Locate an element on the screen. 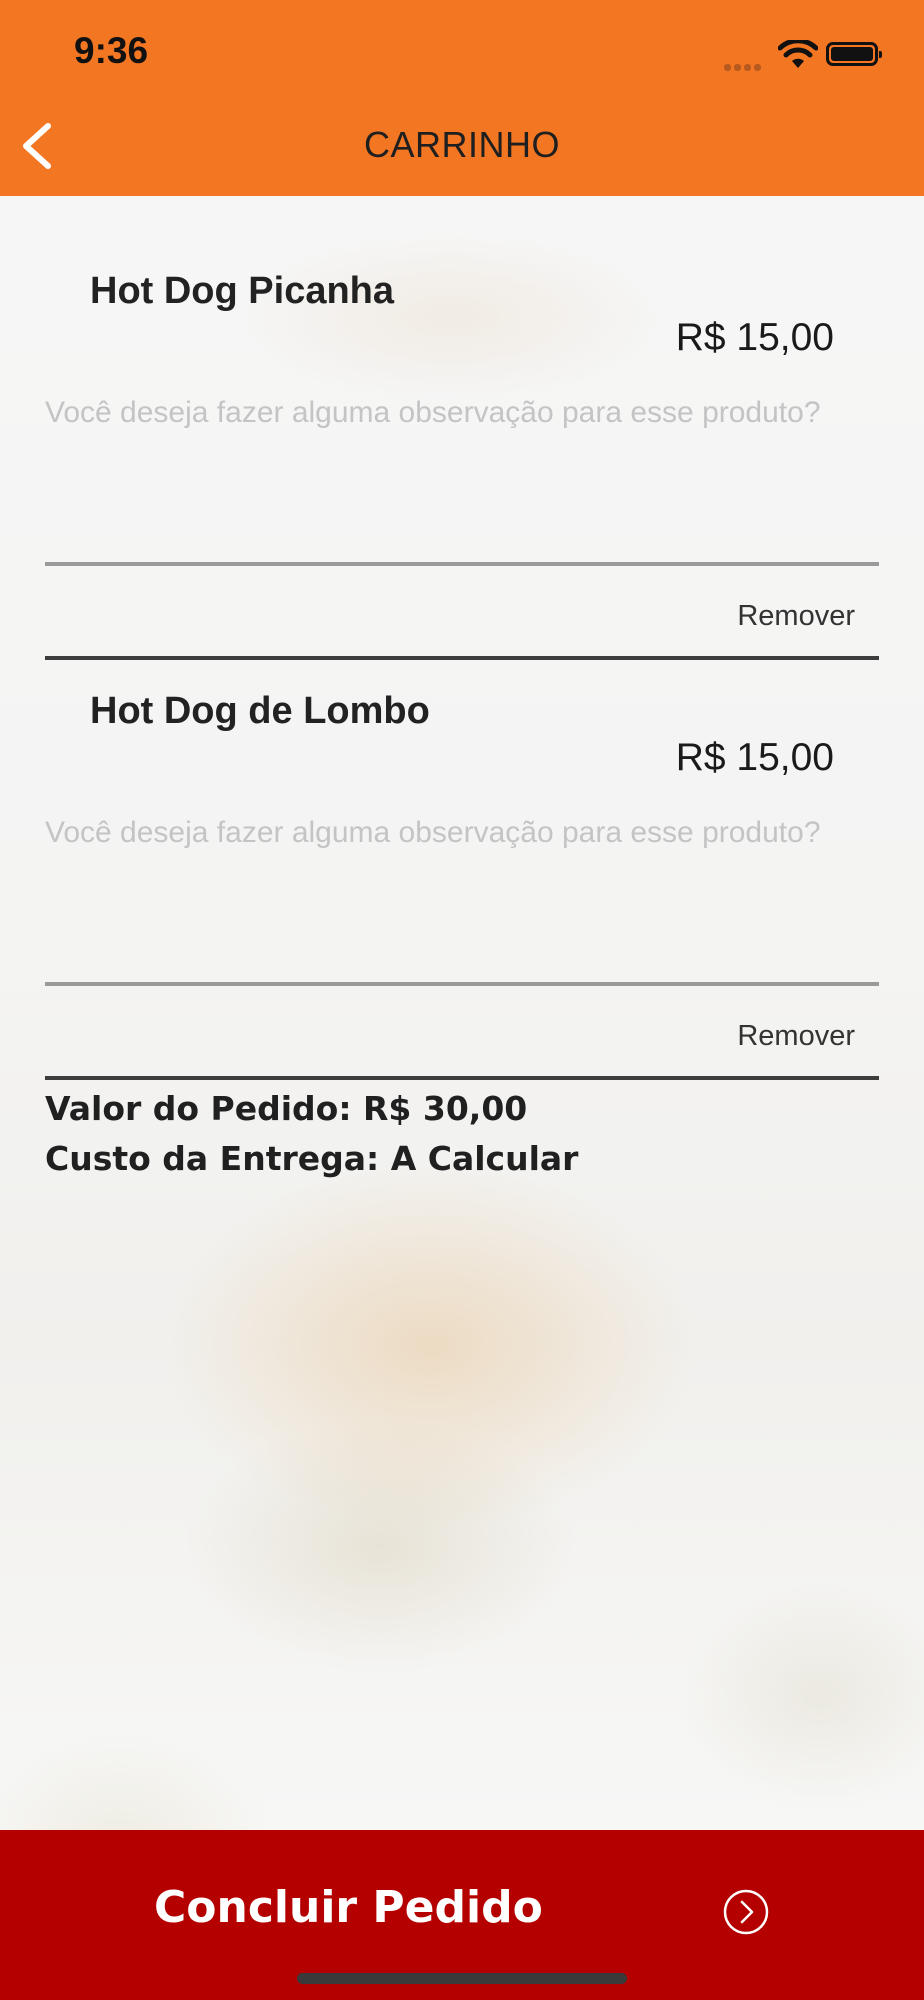  battery-icon is located at coordinates (854, 54).